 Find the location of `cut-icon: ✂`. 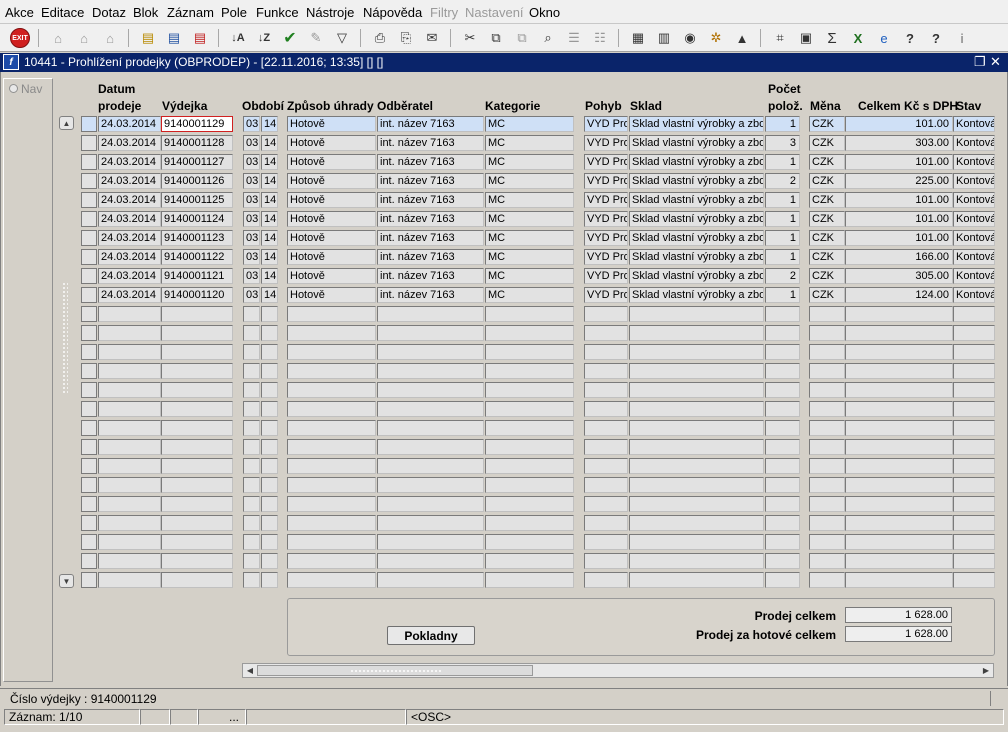

cut-icon: ✂ is located at coordinates (470, 38).